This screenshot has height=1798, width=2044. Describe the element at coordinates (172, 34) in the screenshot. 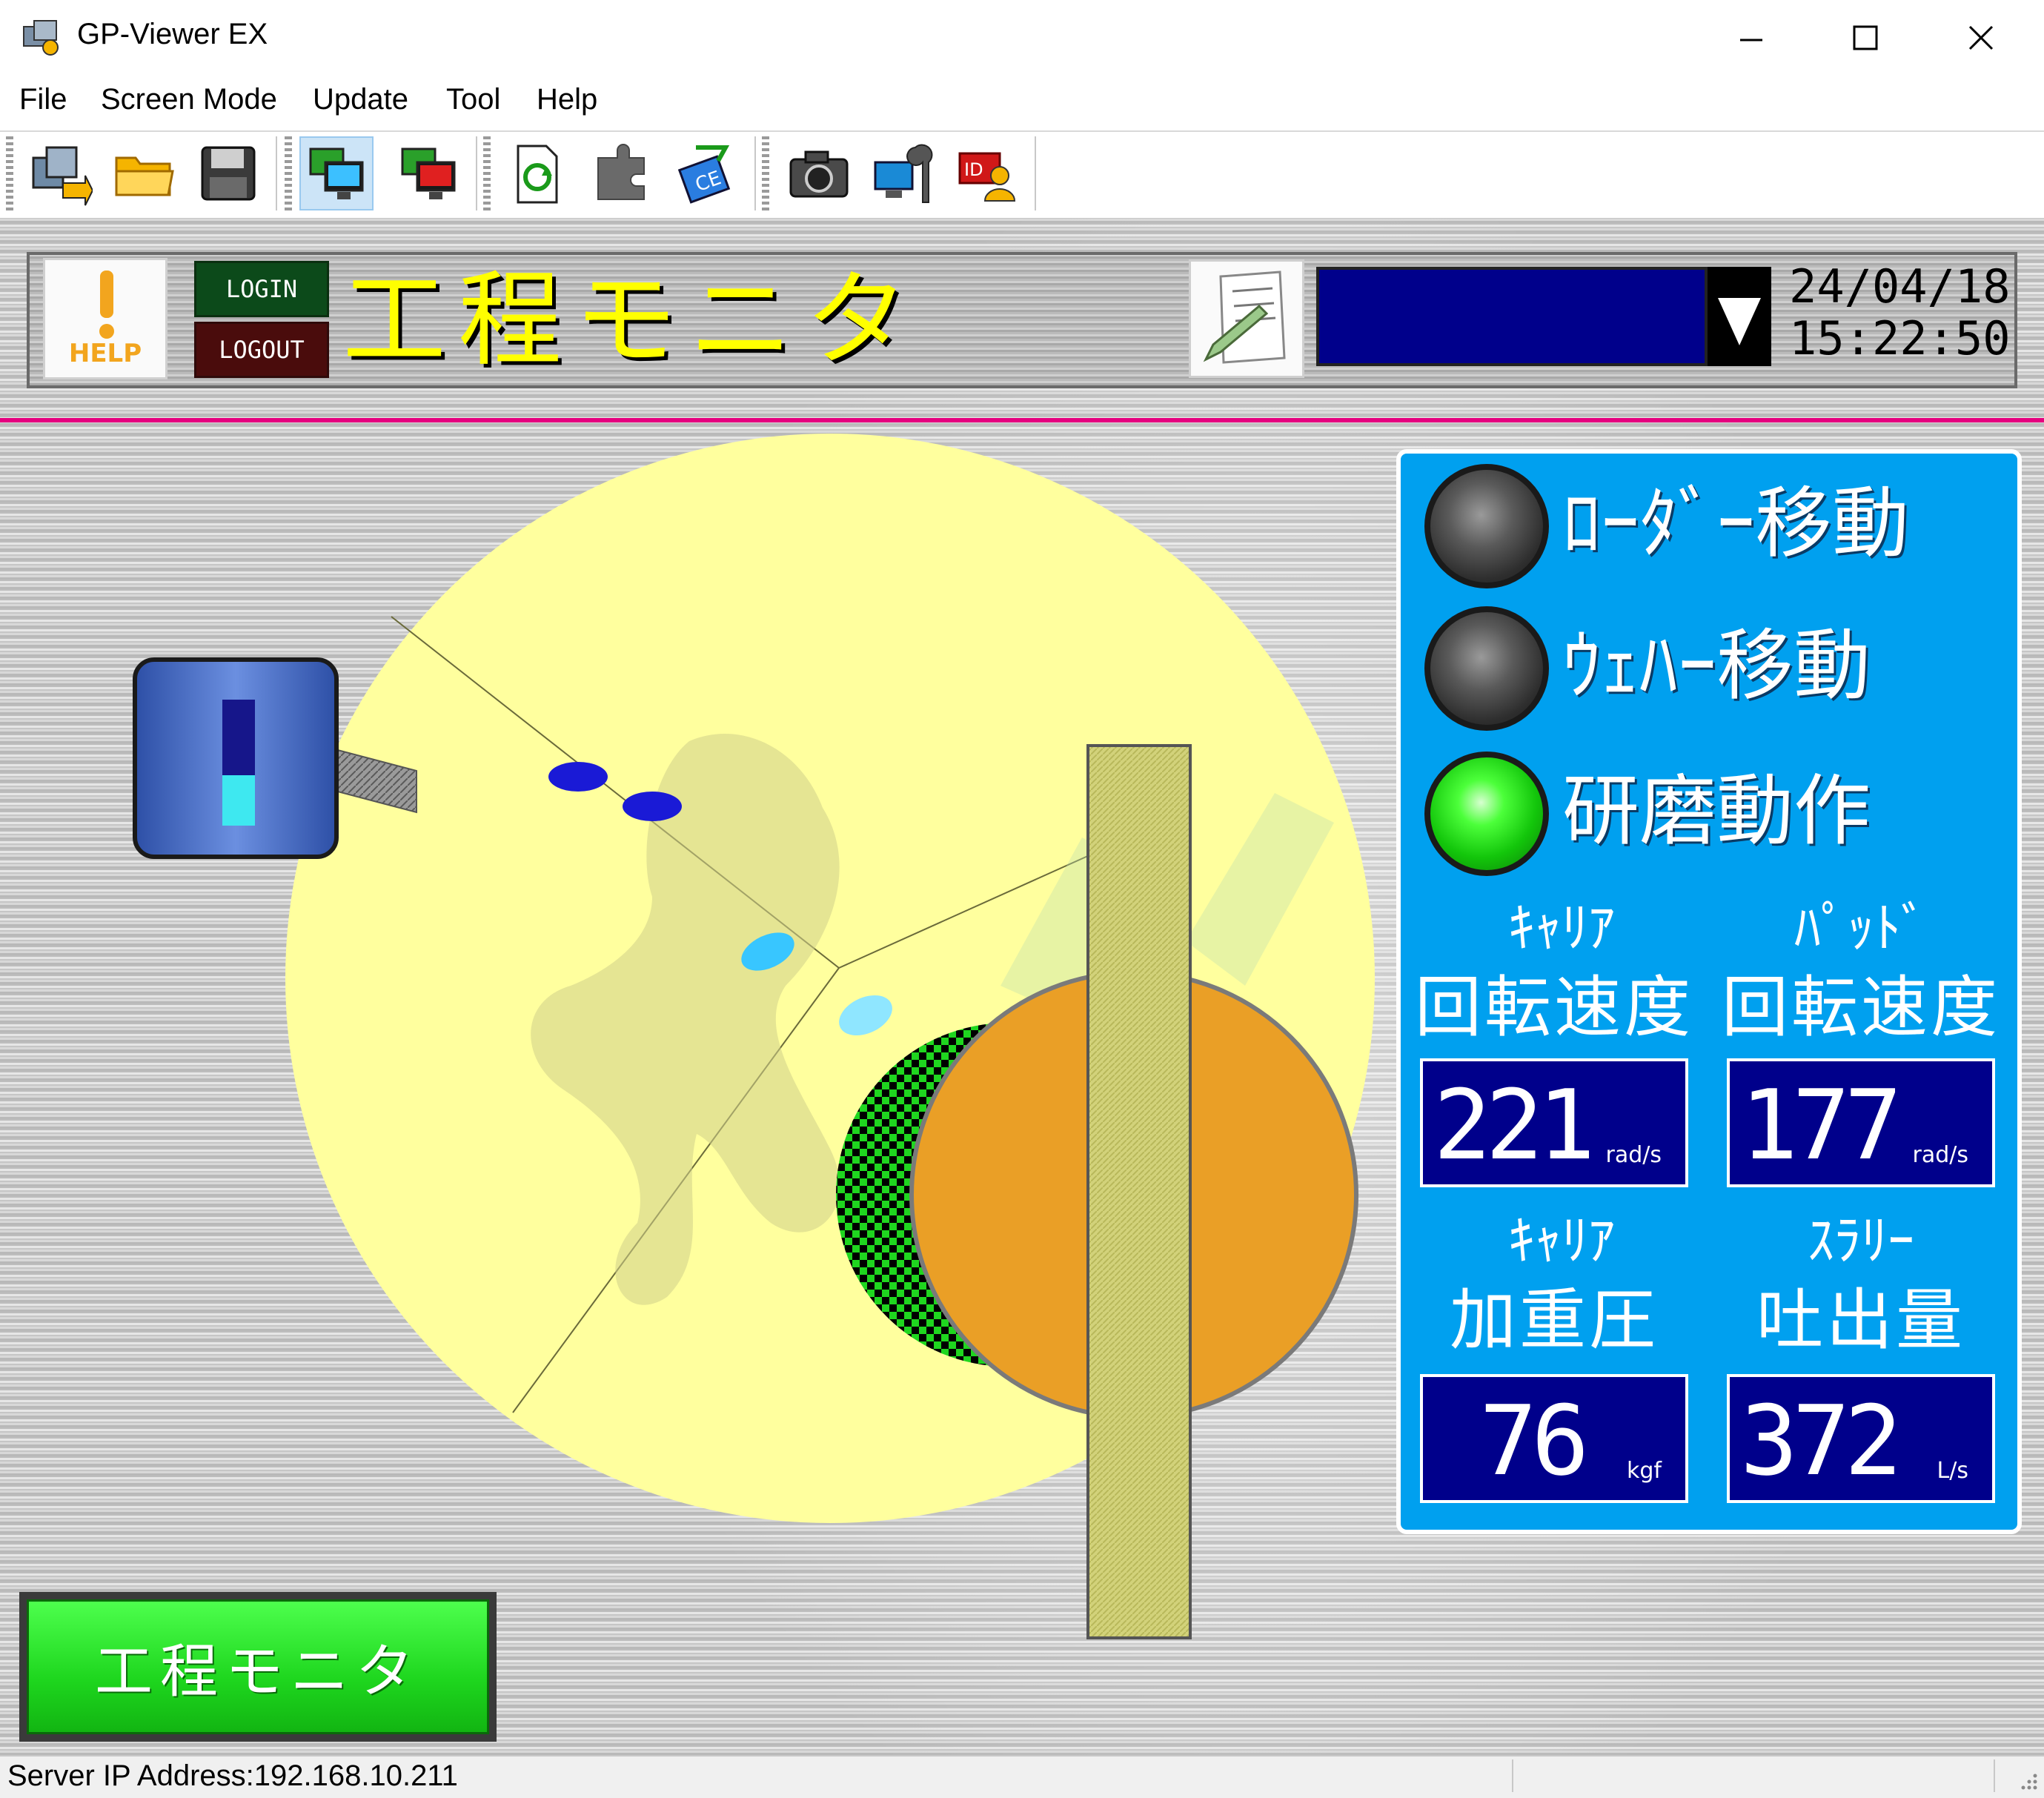

I see `window-title: GP-Viewer EX` at that location.